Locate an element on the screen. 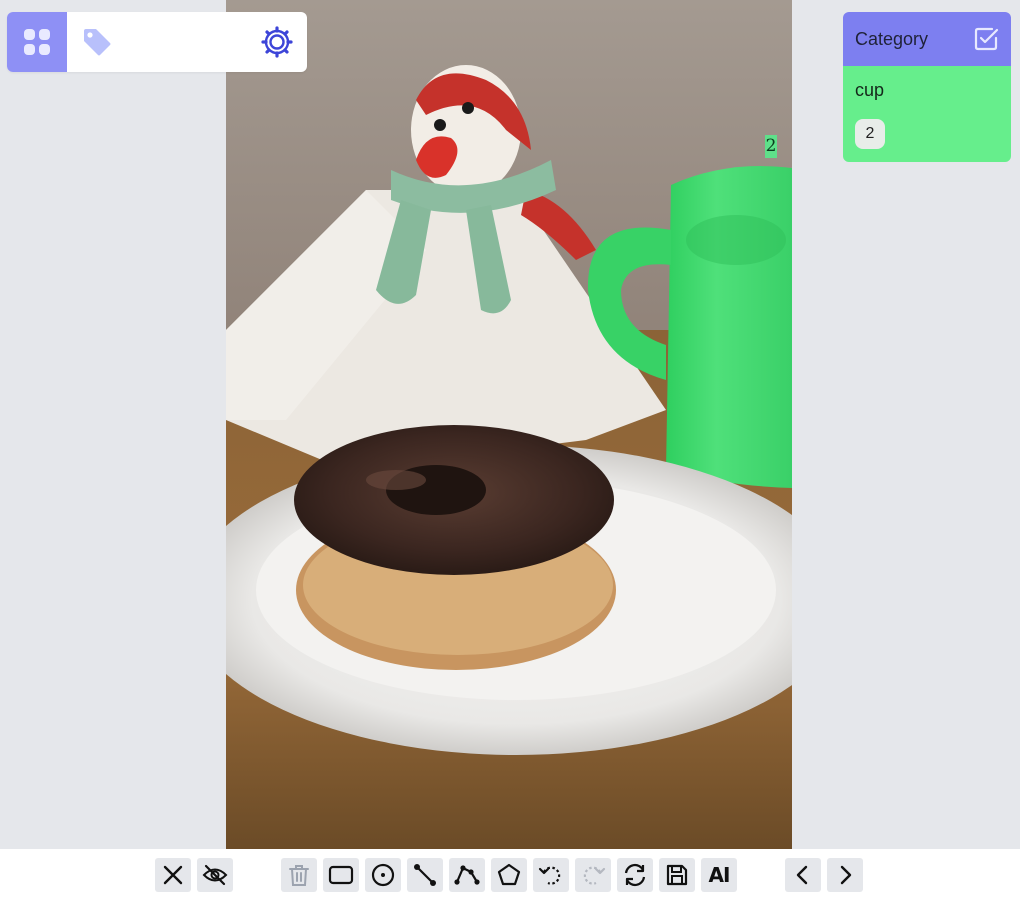 The height and width of the screenshot is (900, 1020). next-image-button is located at coordinates (845, 875).